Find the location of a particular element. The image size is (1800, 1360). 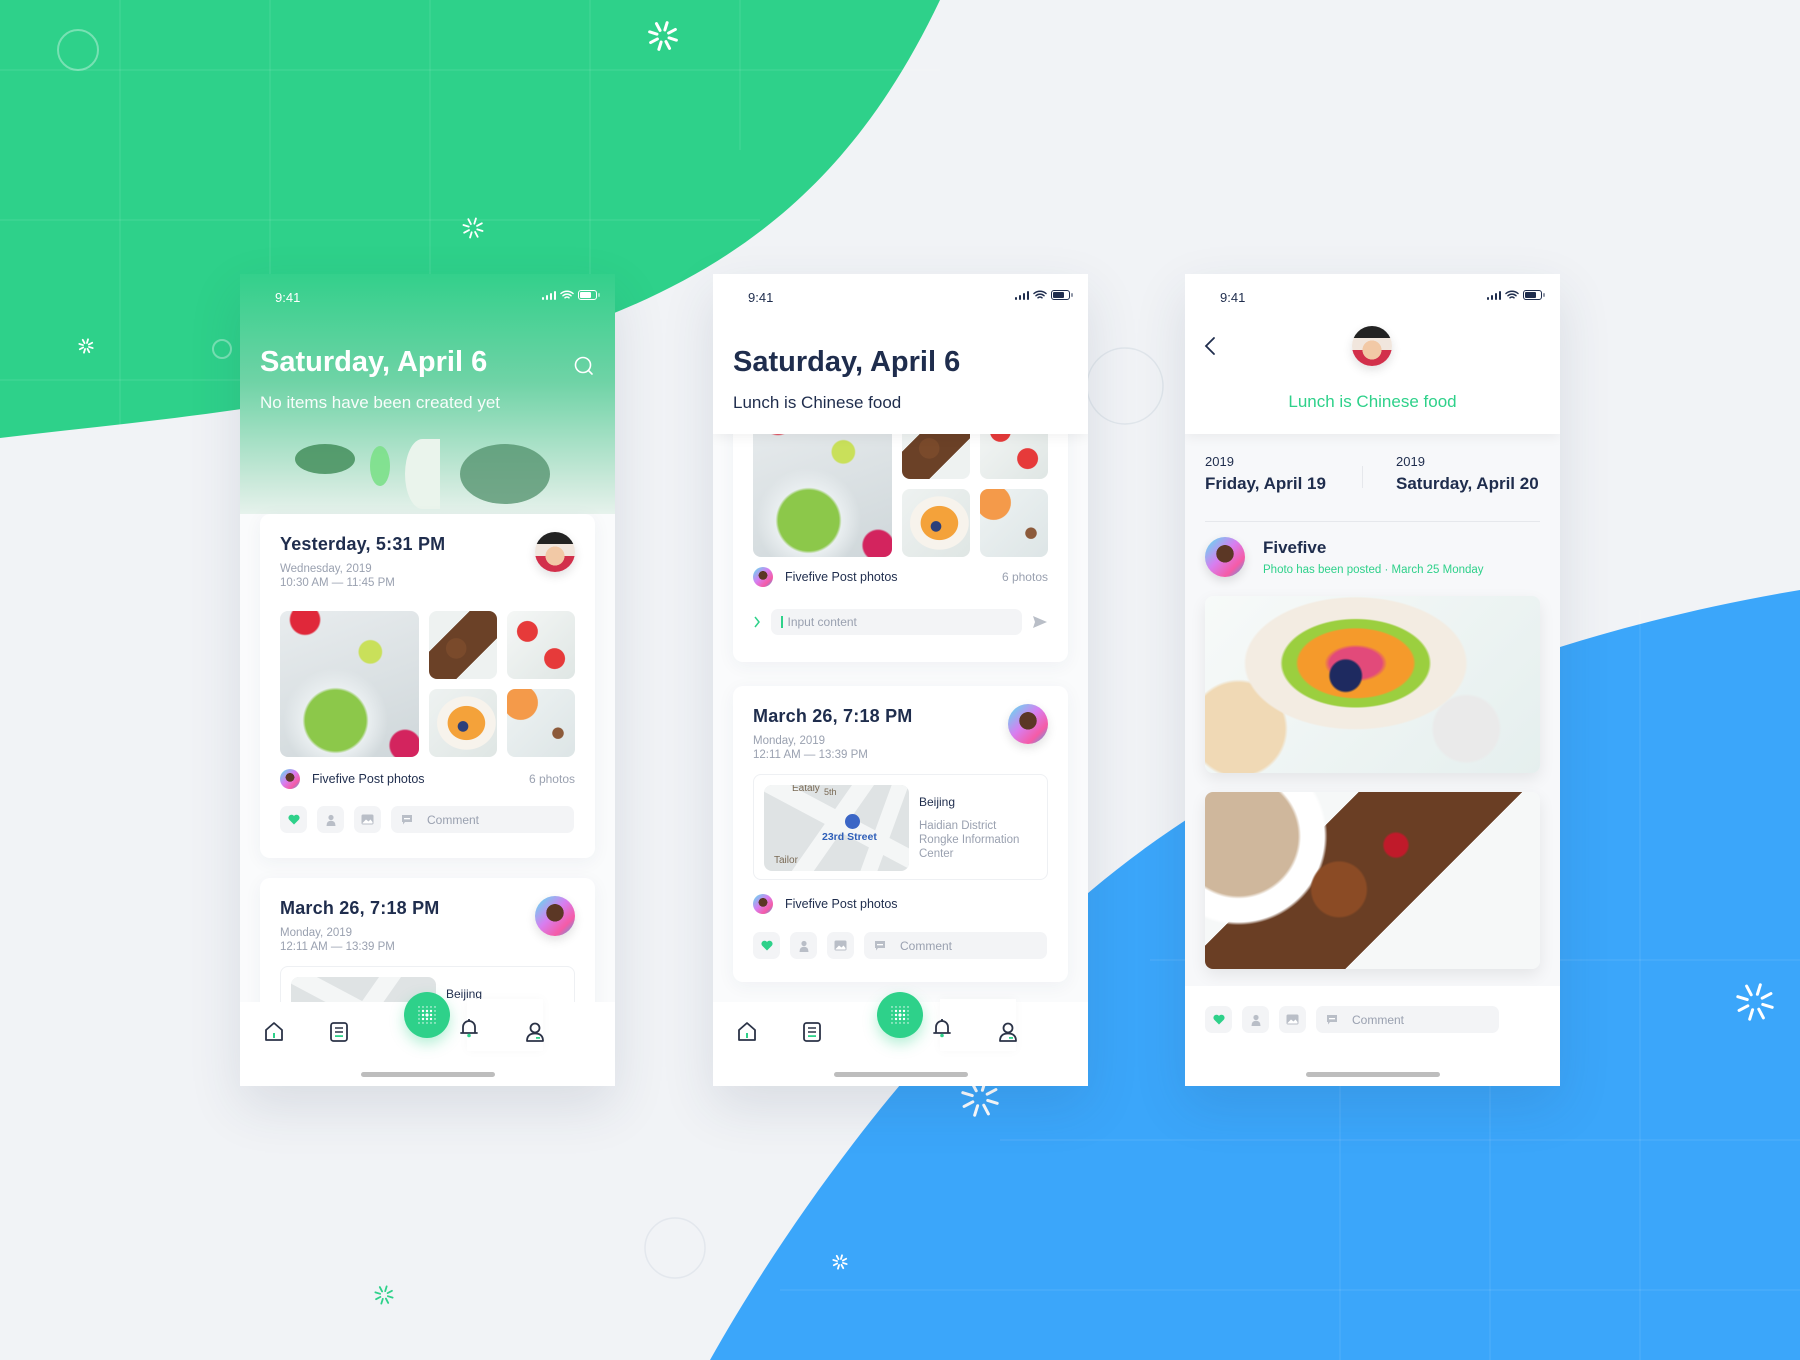

date-label: Saturday, April 20 is located at coordinates (1467, 483).